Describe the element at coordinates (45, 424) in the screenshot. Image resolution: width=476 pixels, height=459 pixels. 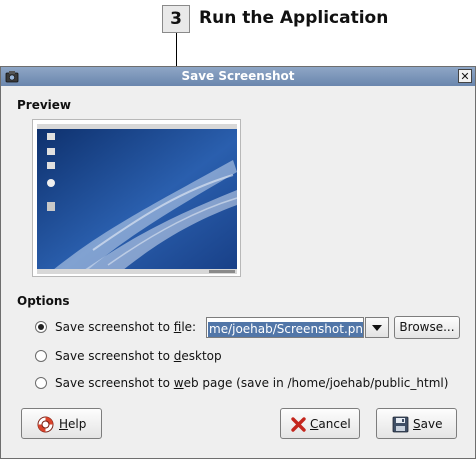
I see `help-lifebuoy-icon` at that location.